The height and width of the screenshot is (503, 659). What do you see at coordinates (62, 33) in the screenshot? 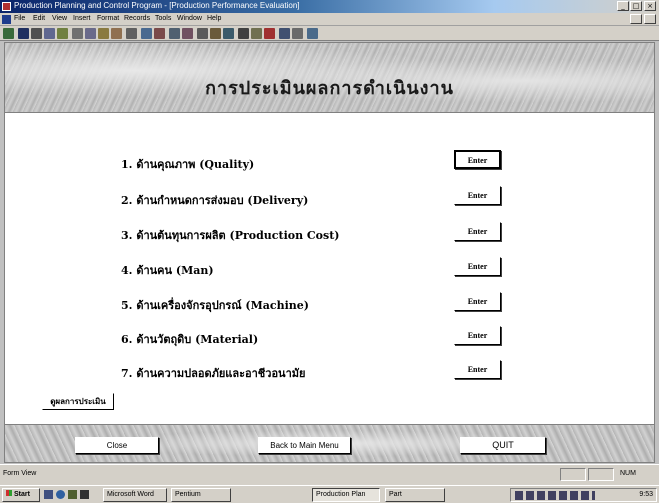
I see `spelling-icon` at bounding box center [62, 33].